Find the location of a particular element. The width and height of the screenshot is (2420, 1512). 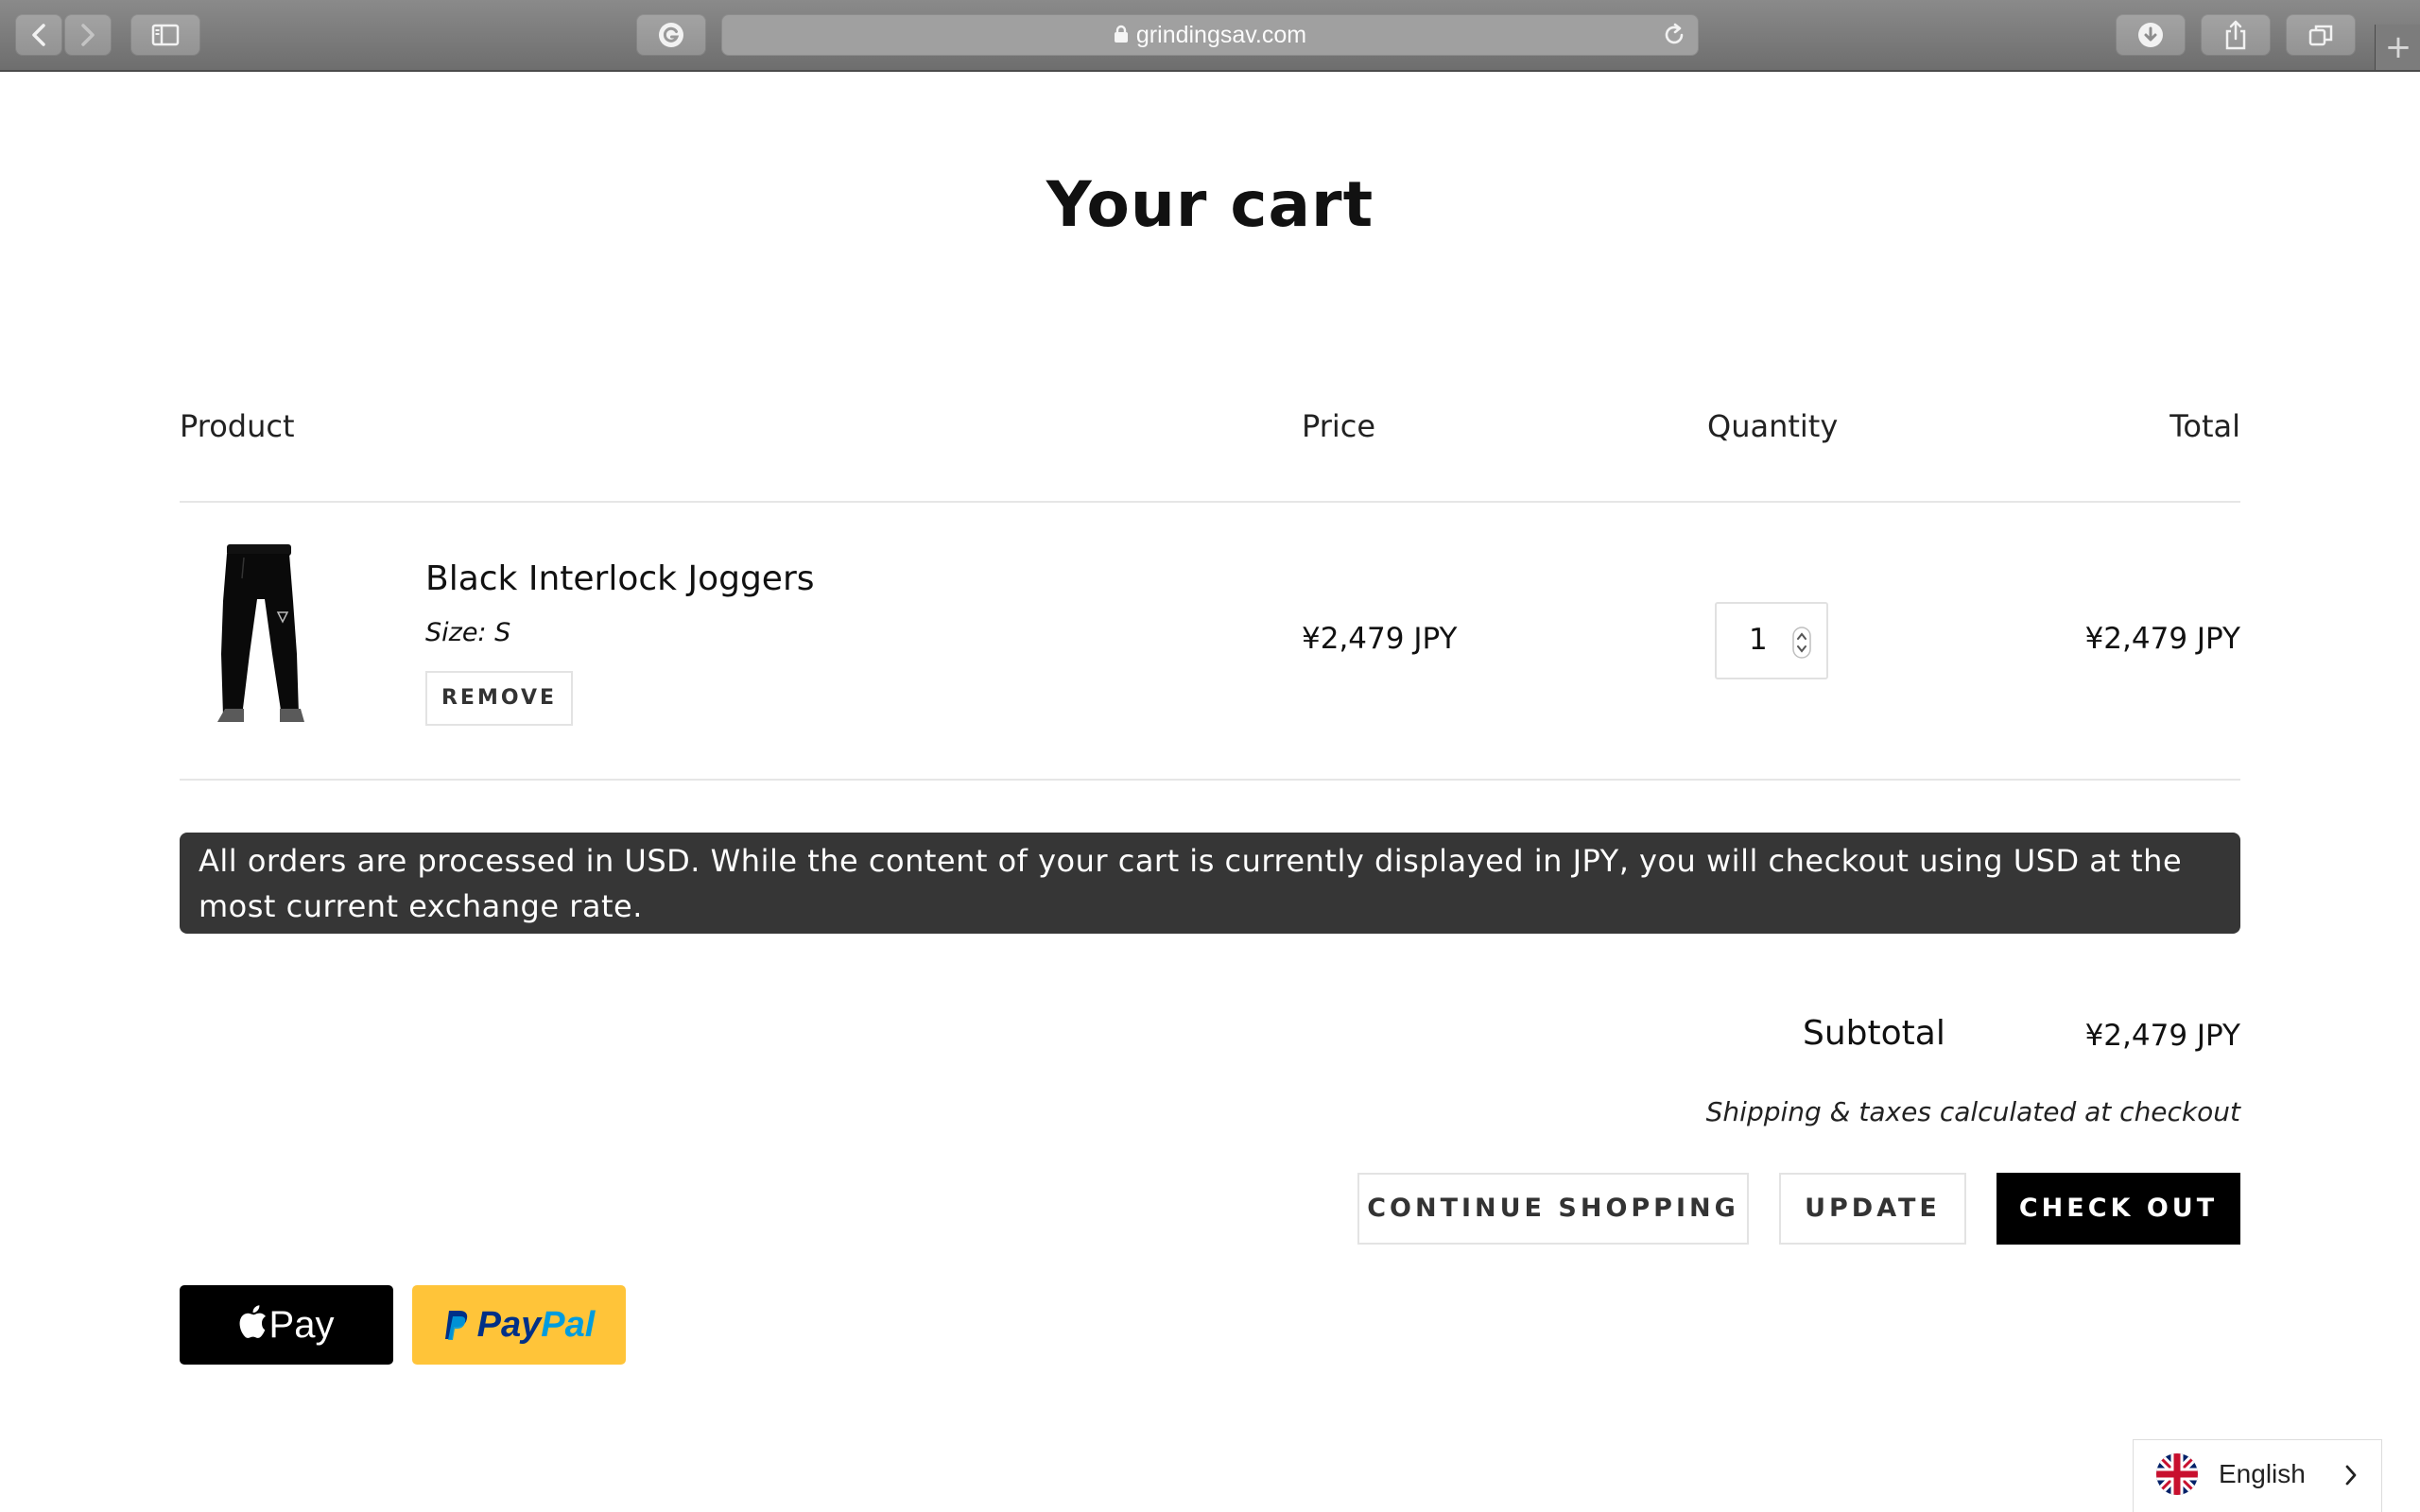

item-total: ¥2,479 JPY is located at coordinates (2162, 639).